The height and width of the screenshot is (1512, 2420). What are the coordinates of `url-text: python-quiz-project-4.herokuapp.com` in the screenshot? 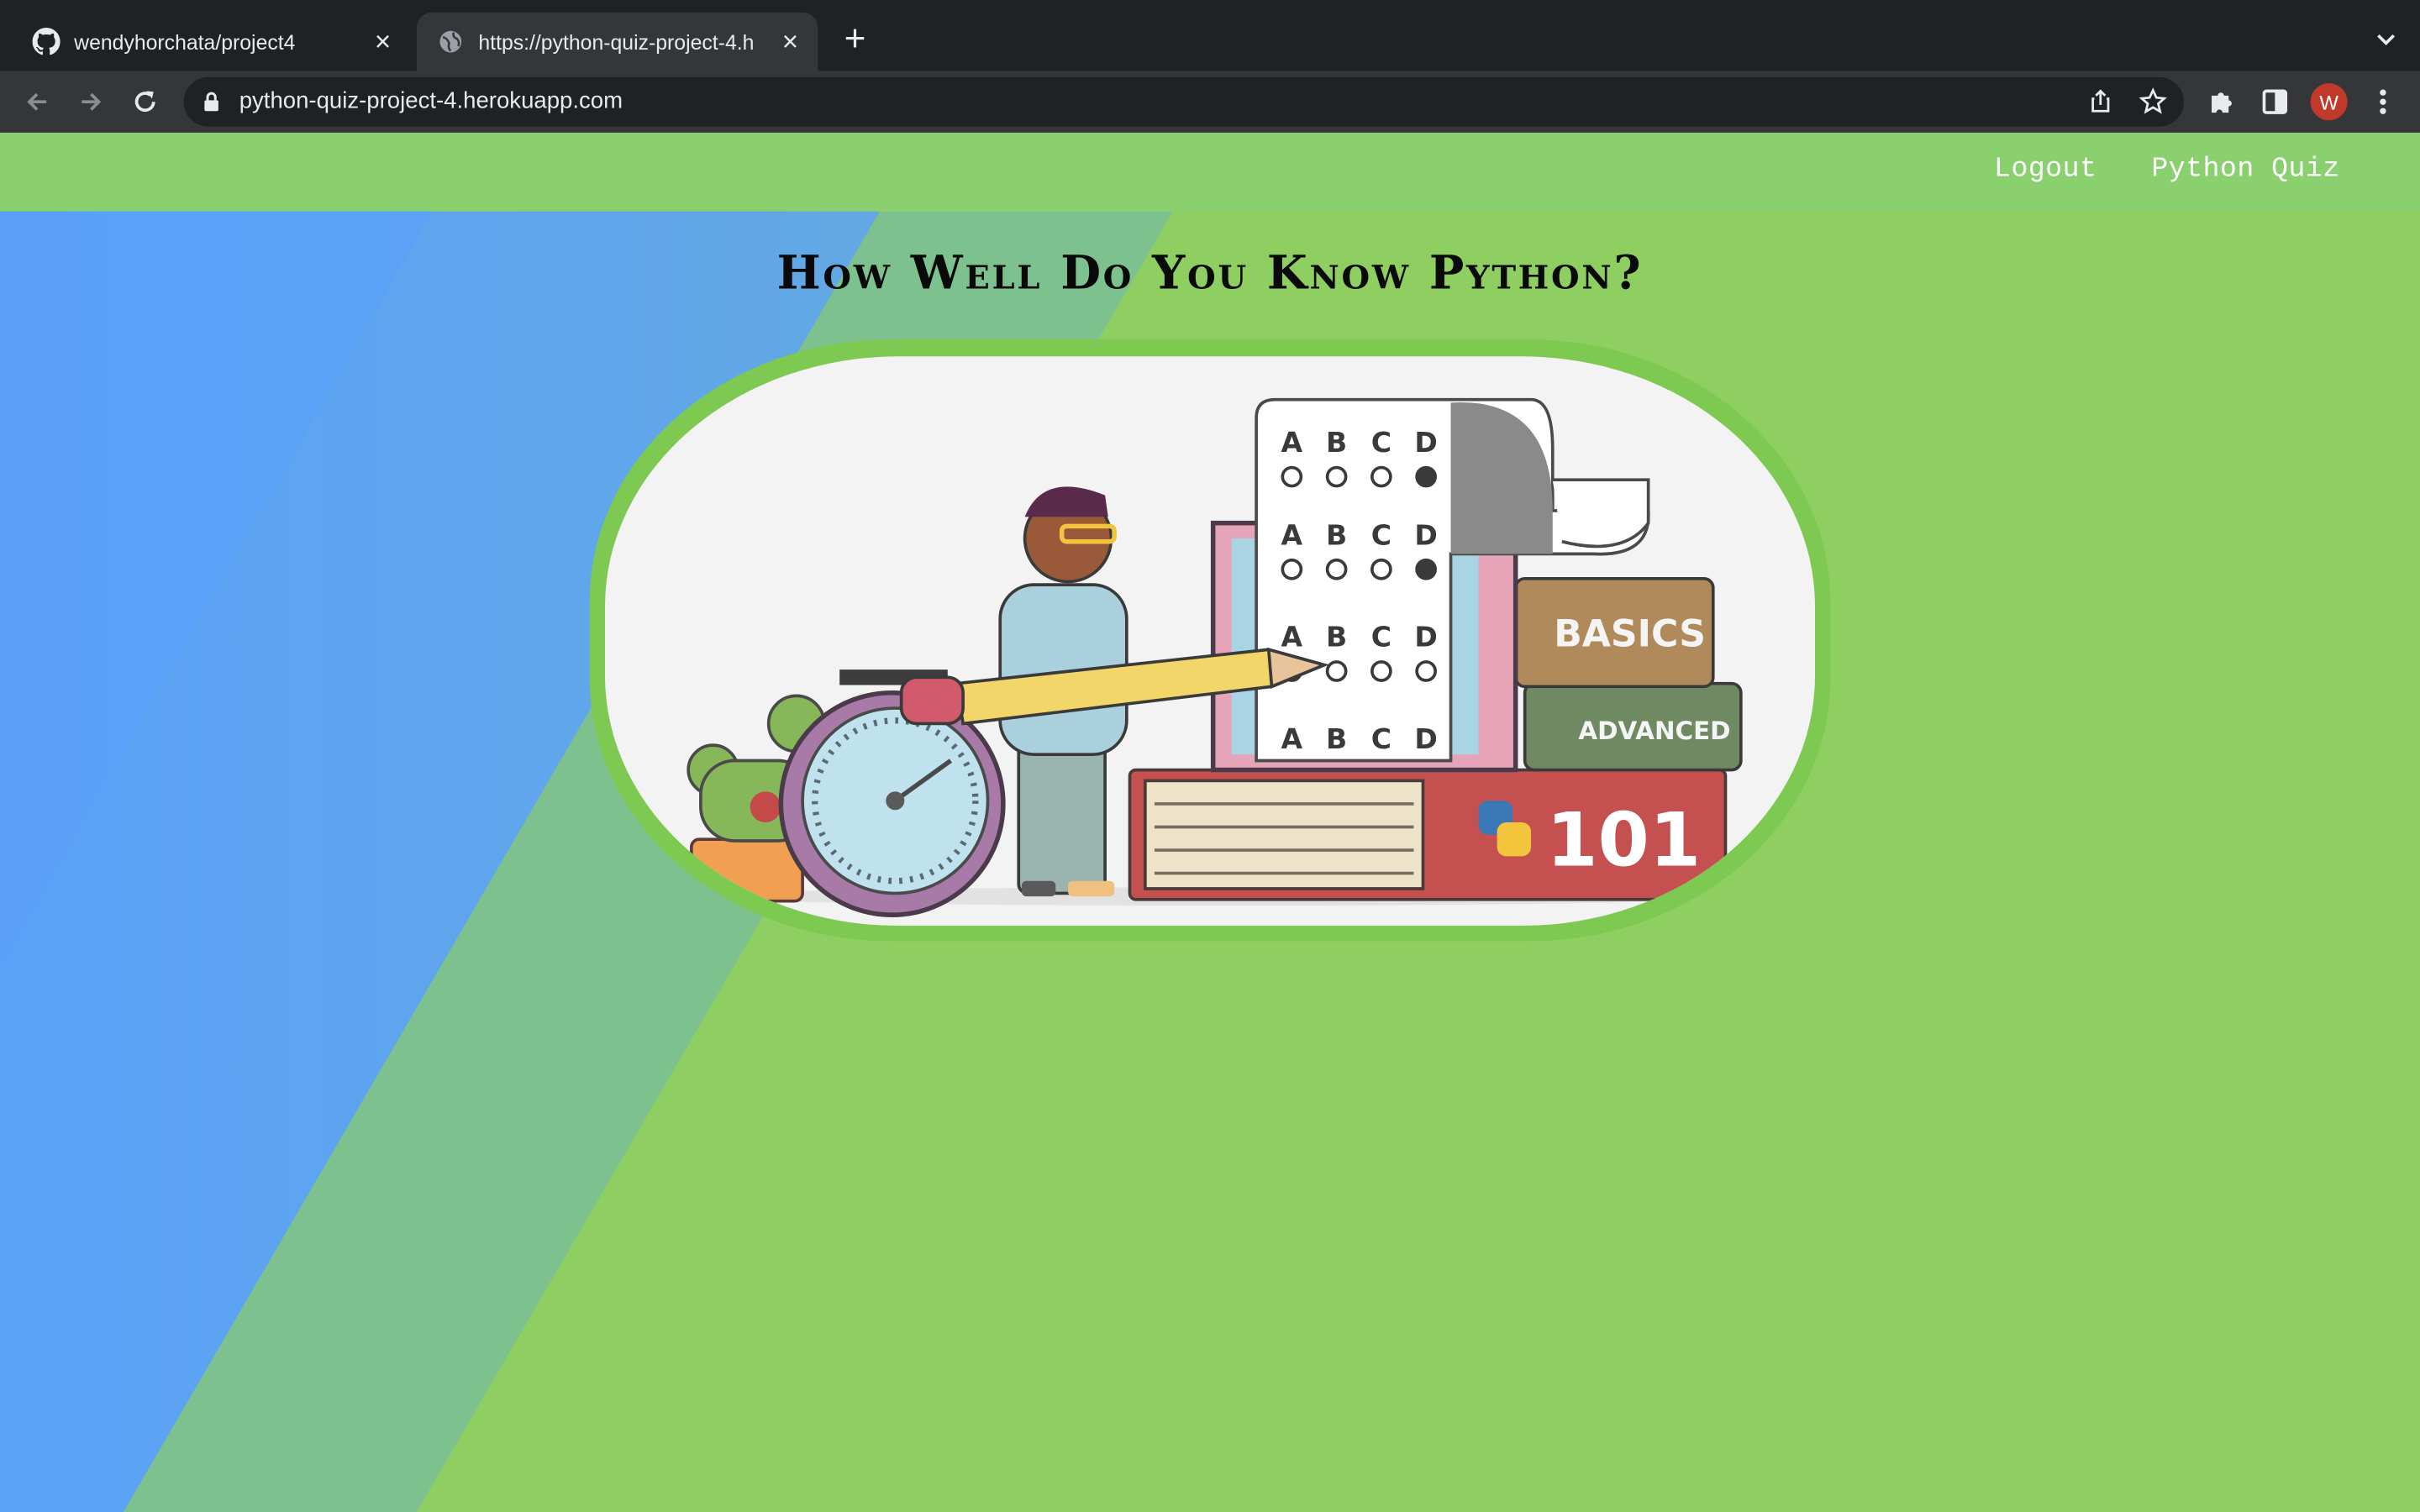 It's located at (431, 101).